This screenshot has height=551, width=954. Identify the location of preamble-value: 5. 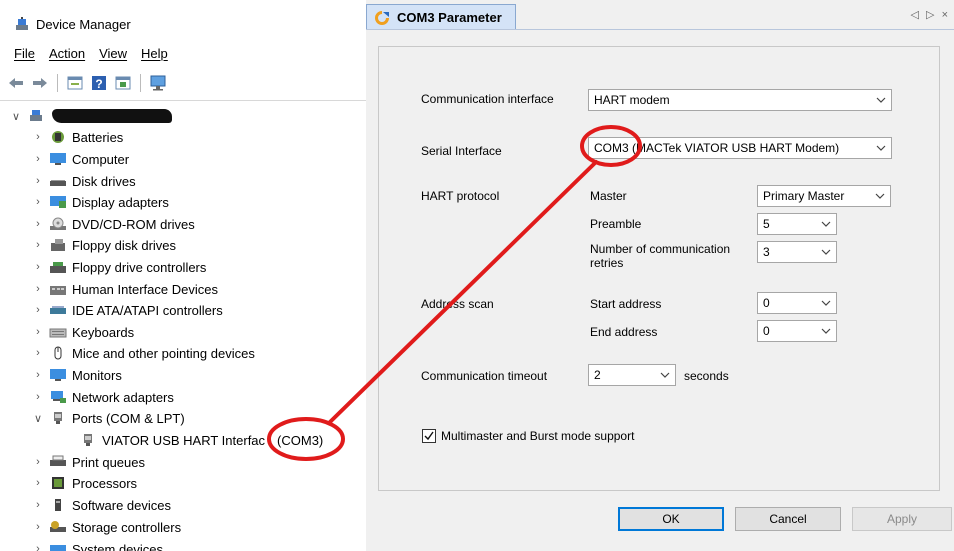
(766, 224).